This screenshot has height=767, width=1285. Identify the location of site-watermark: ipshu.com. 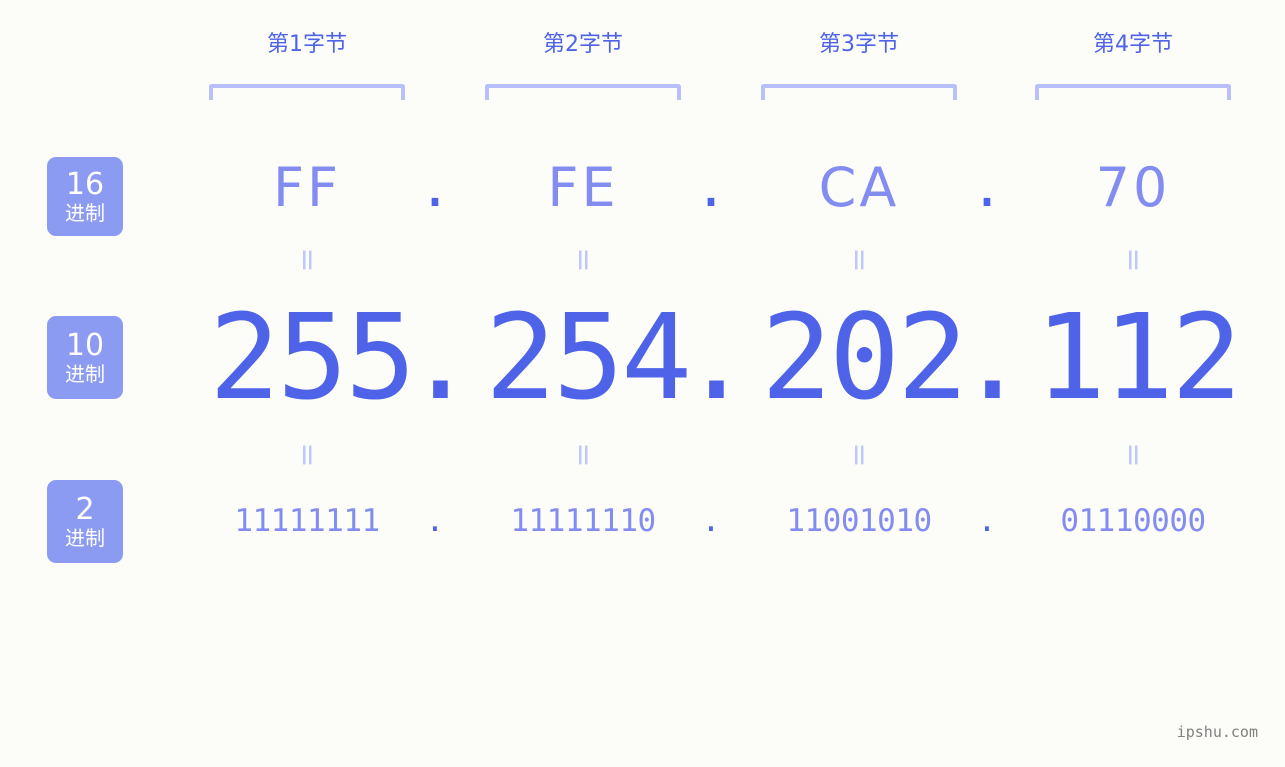
(1217, 732).